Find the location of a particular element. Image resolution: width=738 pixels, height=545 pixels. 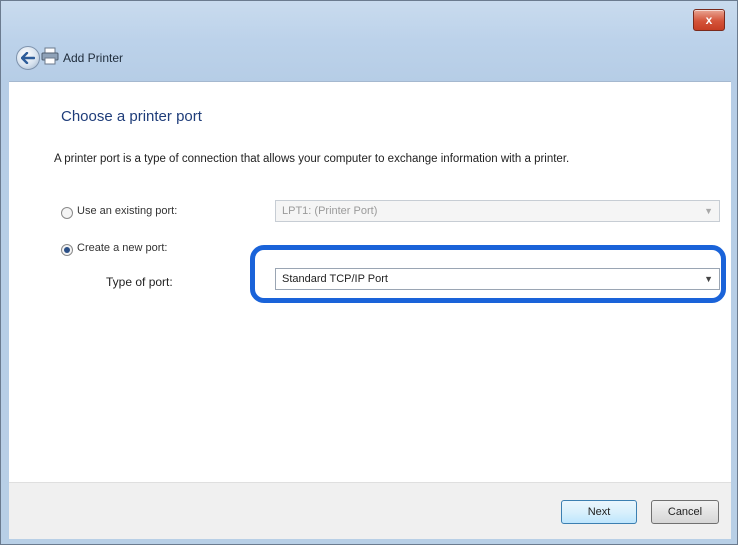

cancel-button: Cancel is located at coordinates (685, 512).